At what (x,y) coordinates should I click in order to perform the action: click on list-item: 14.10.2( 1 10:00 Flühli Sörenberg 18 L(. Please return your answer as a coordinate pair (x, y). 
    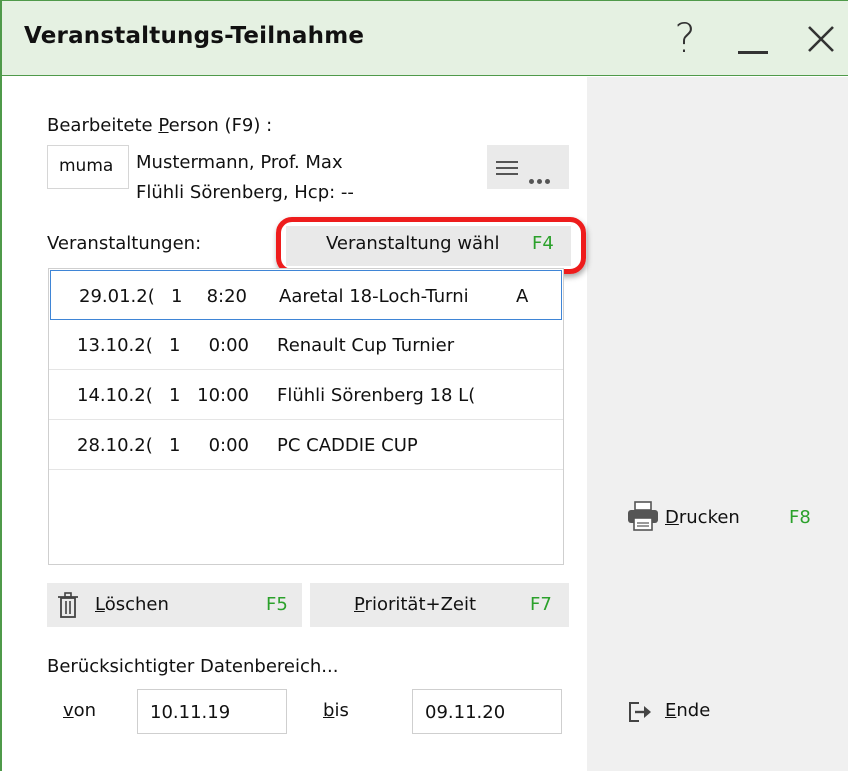
    Looking at the image, I should click on (306, 395).